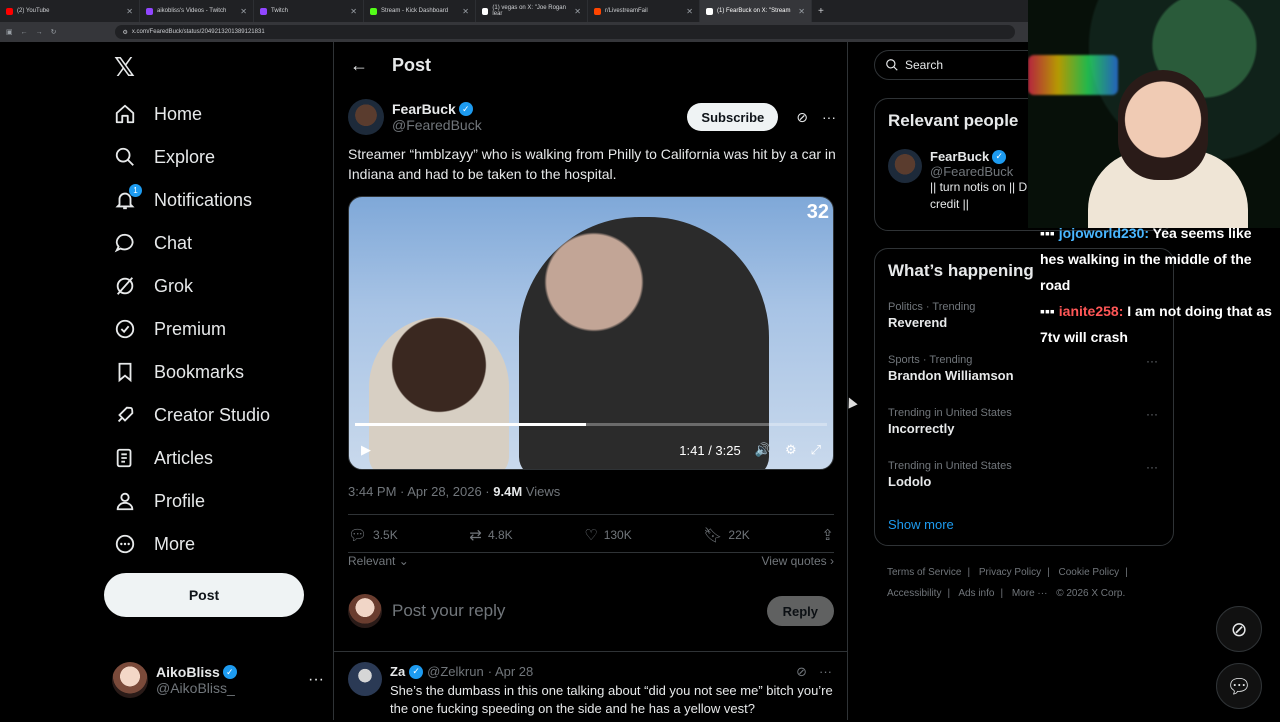  Describe the element at coordinates (976, 593) in the screenshot. I see `footer-link: Ads info` at that location.